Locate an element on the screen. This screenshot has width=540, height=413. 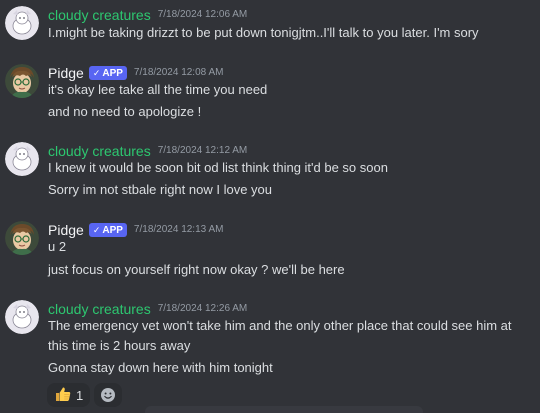
reactions-bar: 1 is located at coordinates (85, 395).